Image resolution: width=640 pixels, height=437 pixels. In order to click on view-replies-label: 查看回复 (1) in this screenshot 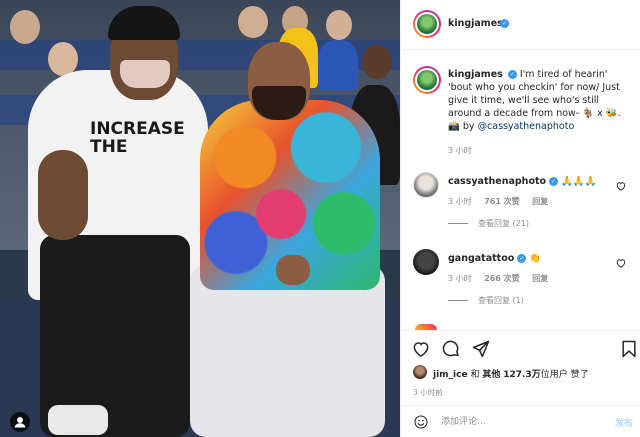, I will do `click(501, 300)`.